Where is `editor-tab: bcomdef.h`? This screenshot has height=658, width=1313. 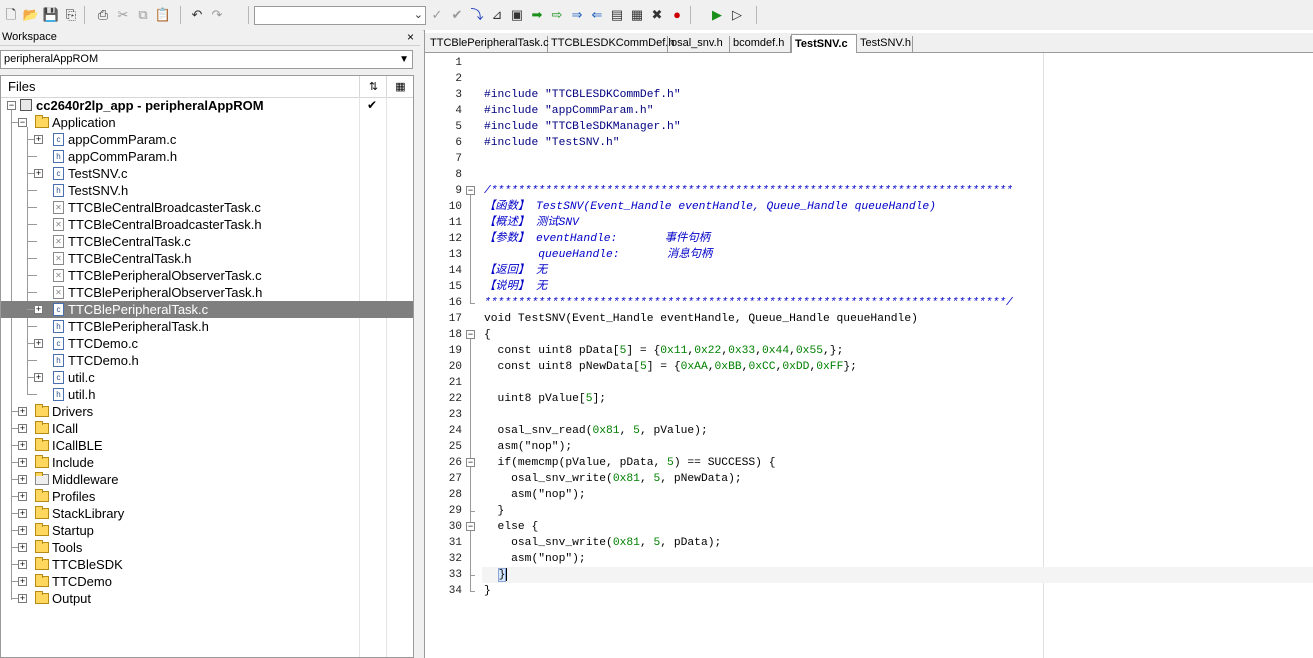 editor-tab: bcomdef.h is located at coordinates (760, 44).